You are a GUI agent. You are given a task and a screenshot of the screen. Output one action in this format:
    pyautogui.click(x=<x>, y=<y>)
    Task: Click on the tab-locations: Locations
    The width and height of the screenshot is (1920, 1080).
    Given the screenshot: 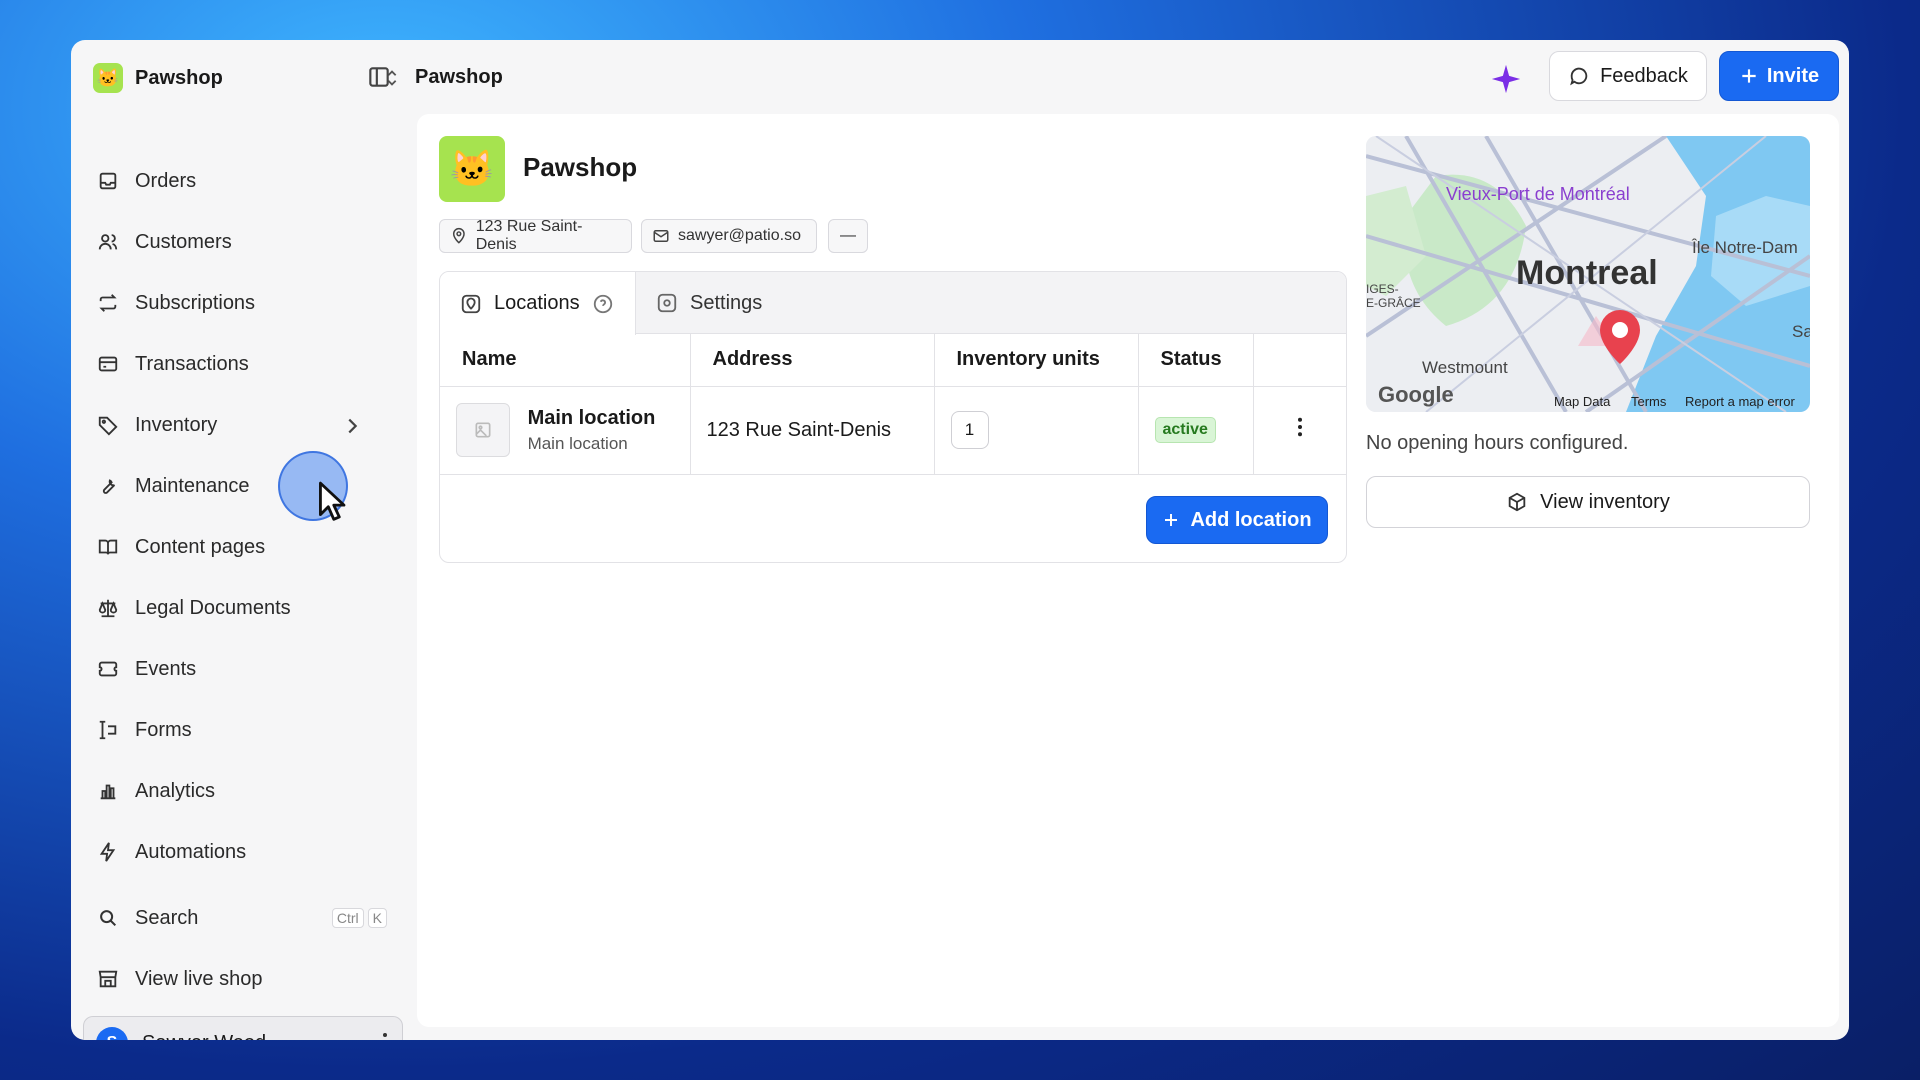 What is the action you would take?
    pyautogui.click(x=538, y=303)
    